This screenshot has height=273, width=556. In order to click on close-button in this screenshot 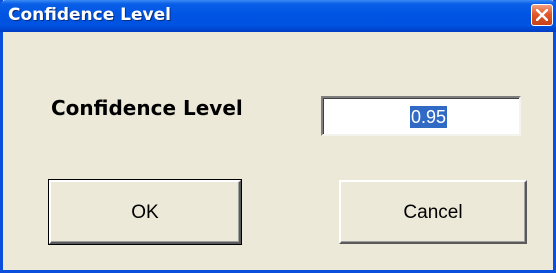, I will do `click(542, 15)`.